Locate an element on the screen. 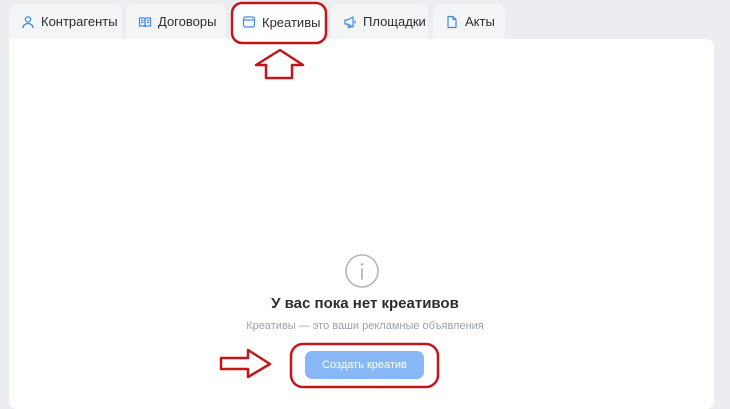 The image size is (730, 409). tab-counterparties: Контрагенты is located at coordinates (65, 21).